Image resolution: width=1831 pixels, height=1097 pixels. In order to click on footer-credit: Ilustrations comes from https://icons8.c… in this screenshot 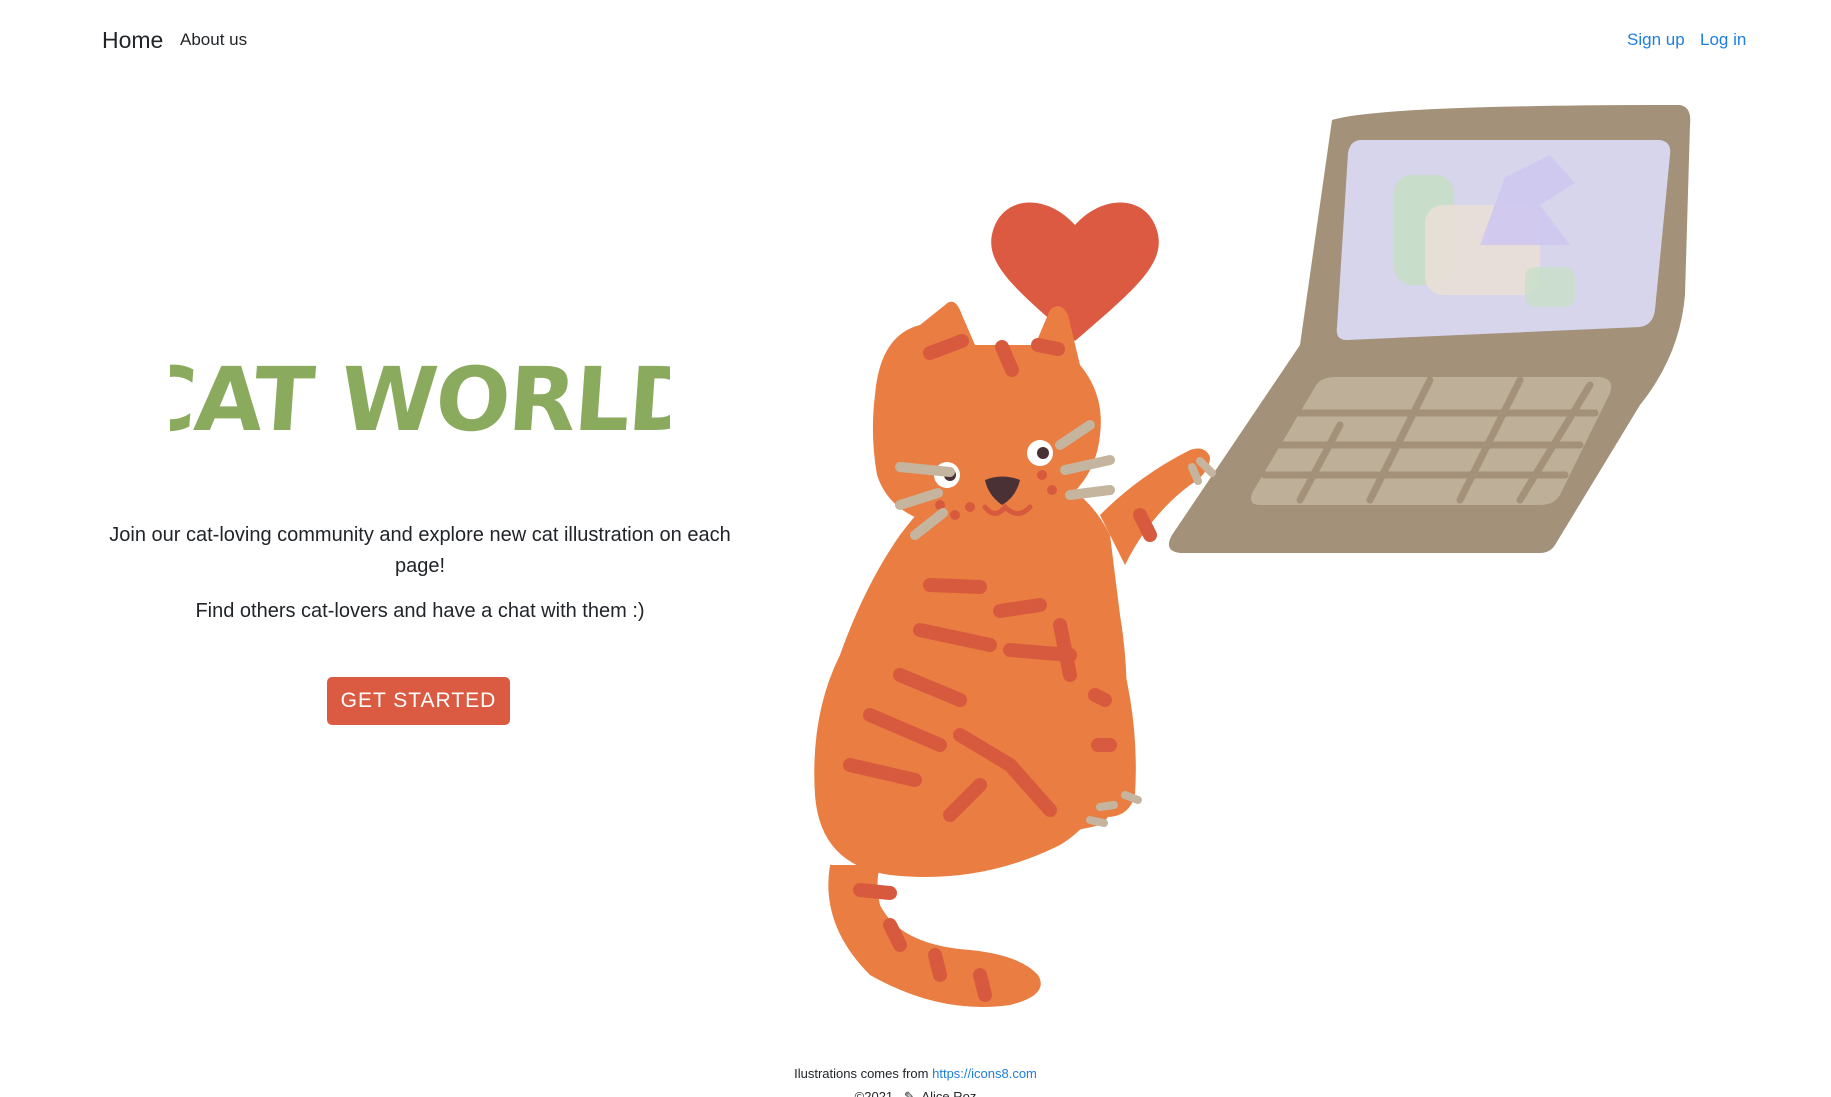, I will do `click(915, 1073)`.